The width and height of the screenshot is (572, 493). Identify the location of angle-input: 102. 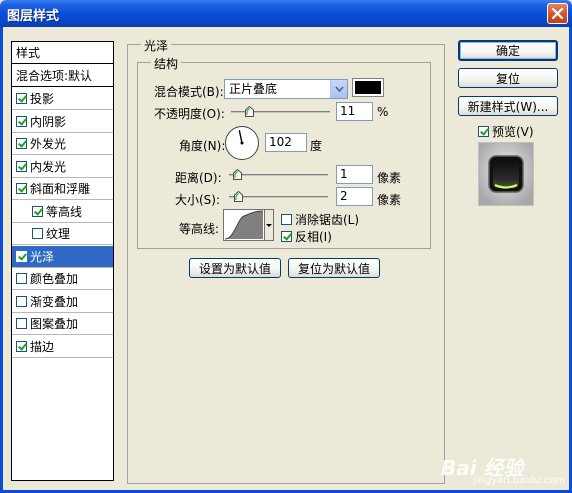
(286, 142).